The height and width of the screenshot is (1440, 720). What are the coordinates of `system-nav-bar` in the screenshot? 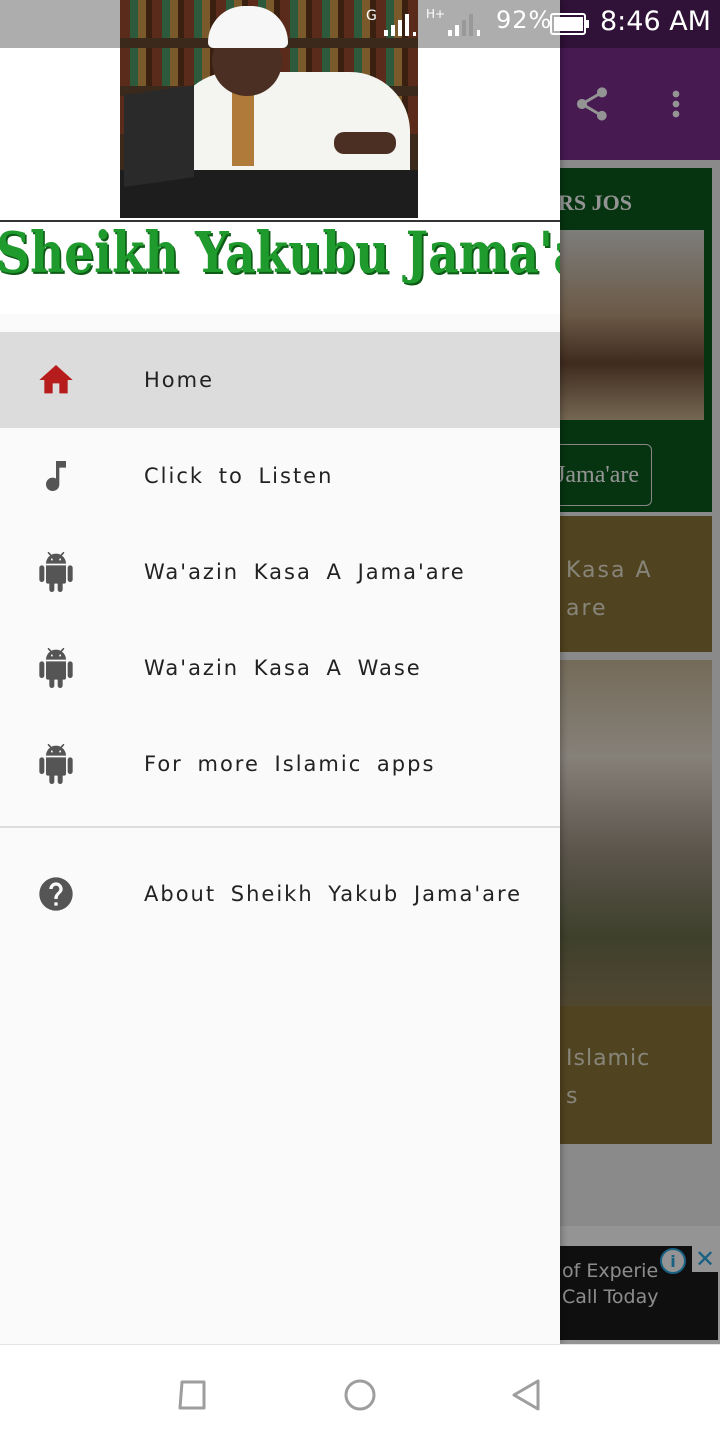 It's located at (360, 1392).